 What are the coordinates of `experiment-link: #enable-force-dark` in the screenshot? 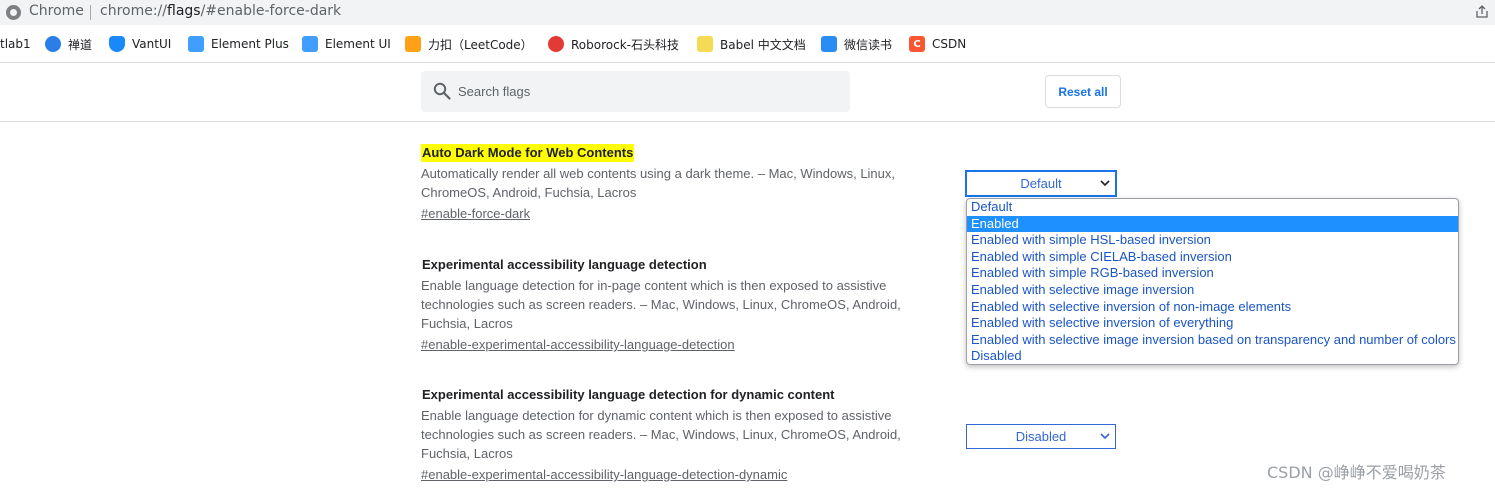 It's located at (475, 213).